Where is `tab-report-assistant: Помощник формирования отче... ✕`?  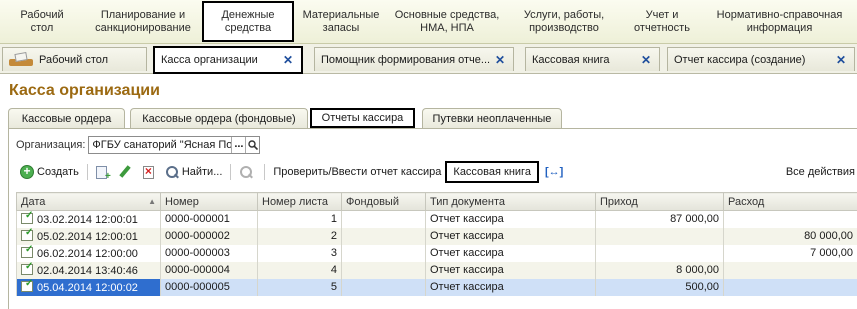 tab-report-assistant: Помощник формирования отче... ✕ is located at coordinates (414, 59).